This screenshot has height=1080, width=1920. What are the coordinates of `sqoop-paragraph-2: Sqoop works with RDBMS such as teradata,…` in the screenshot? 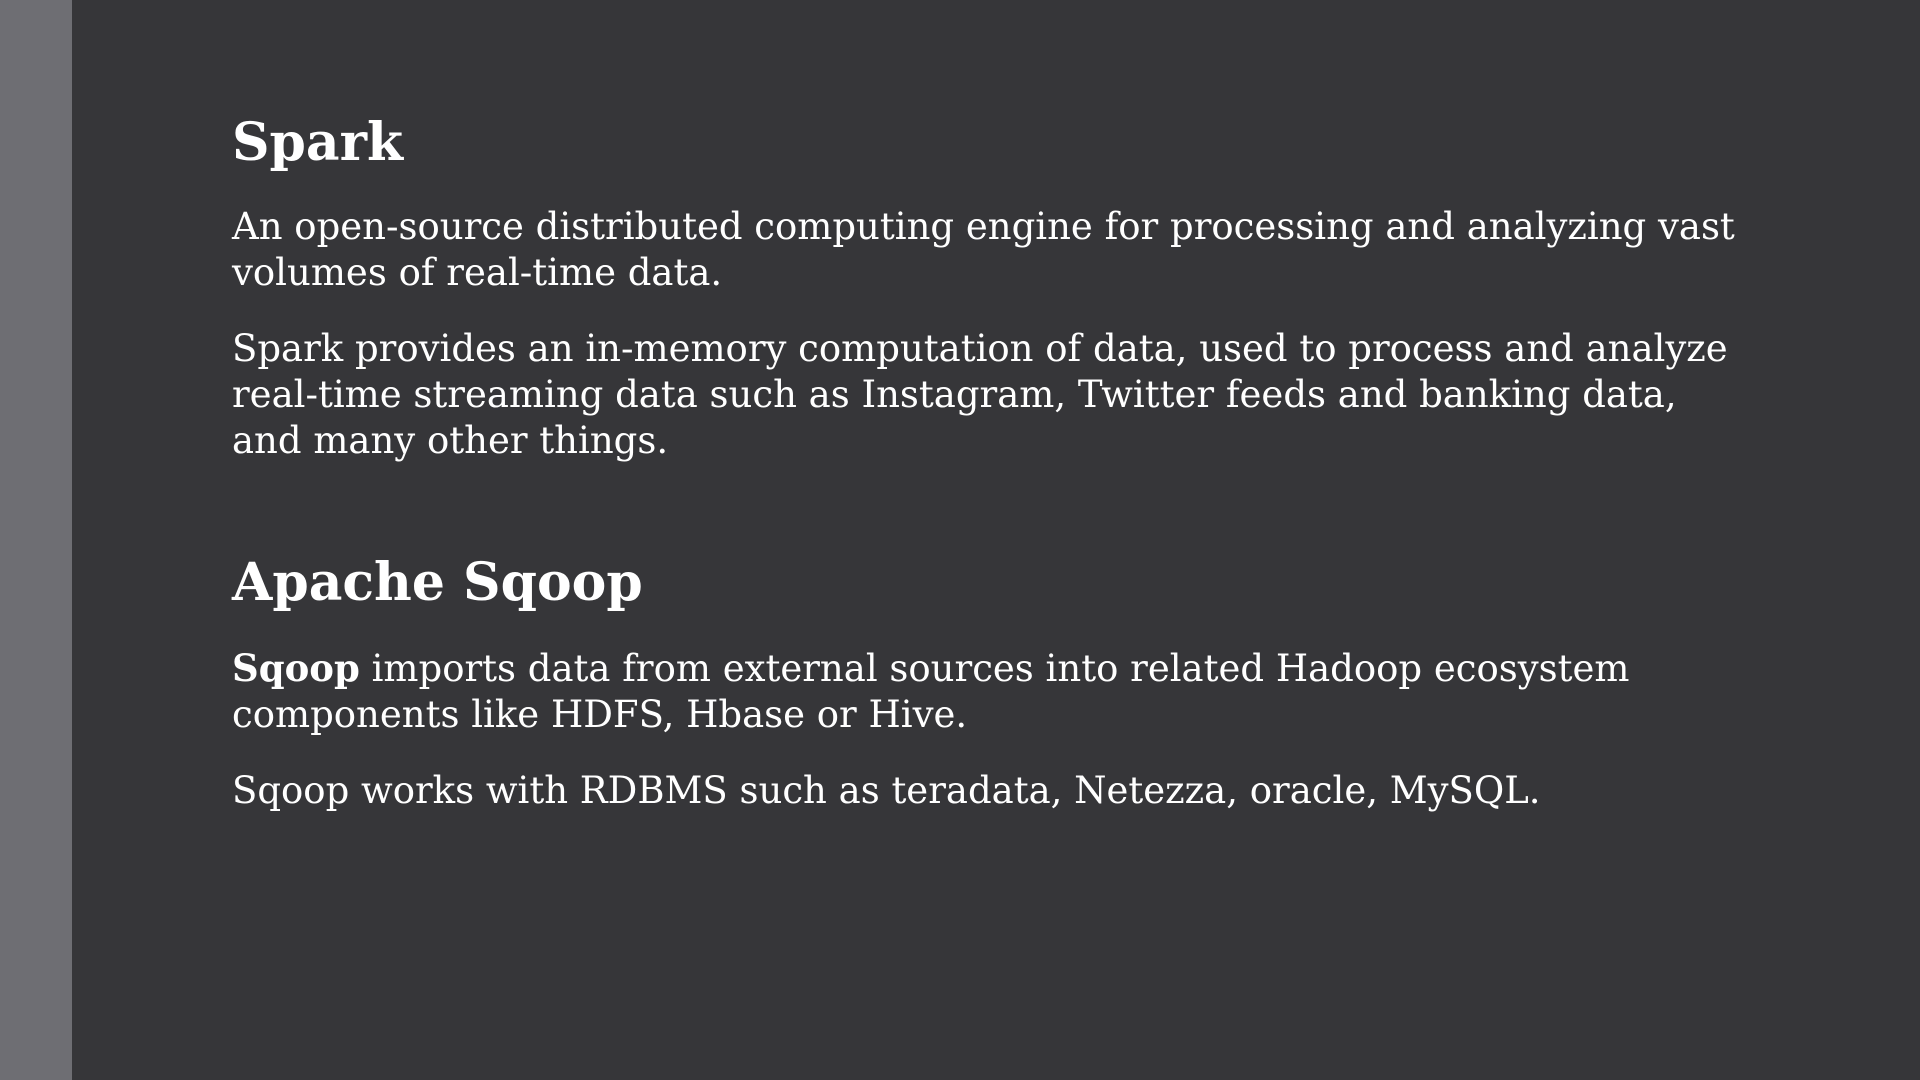 It's located at (886, 790).